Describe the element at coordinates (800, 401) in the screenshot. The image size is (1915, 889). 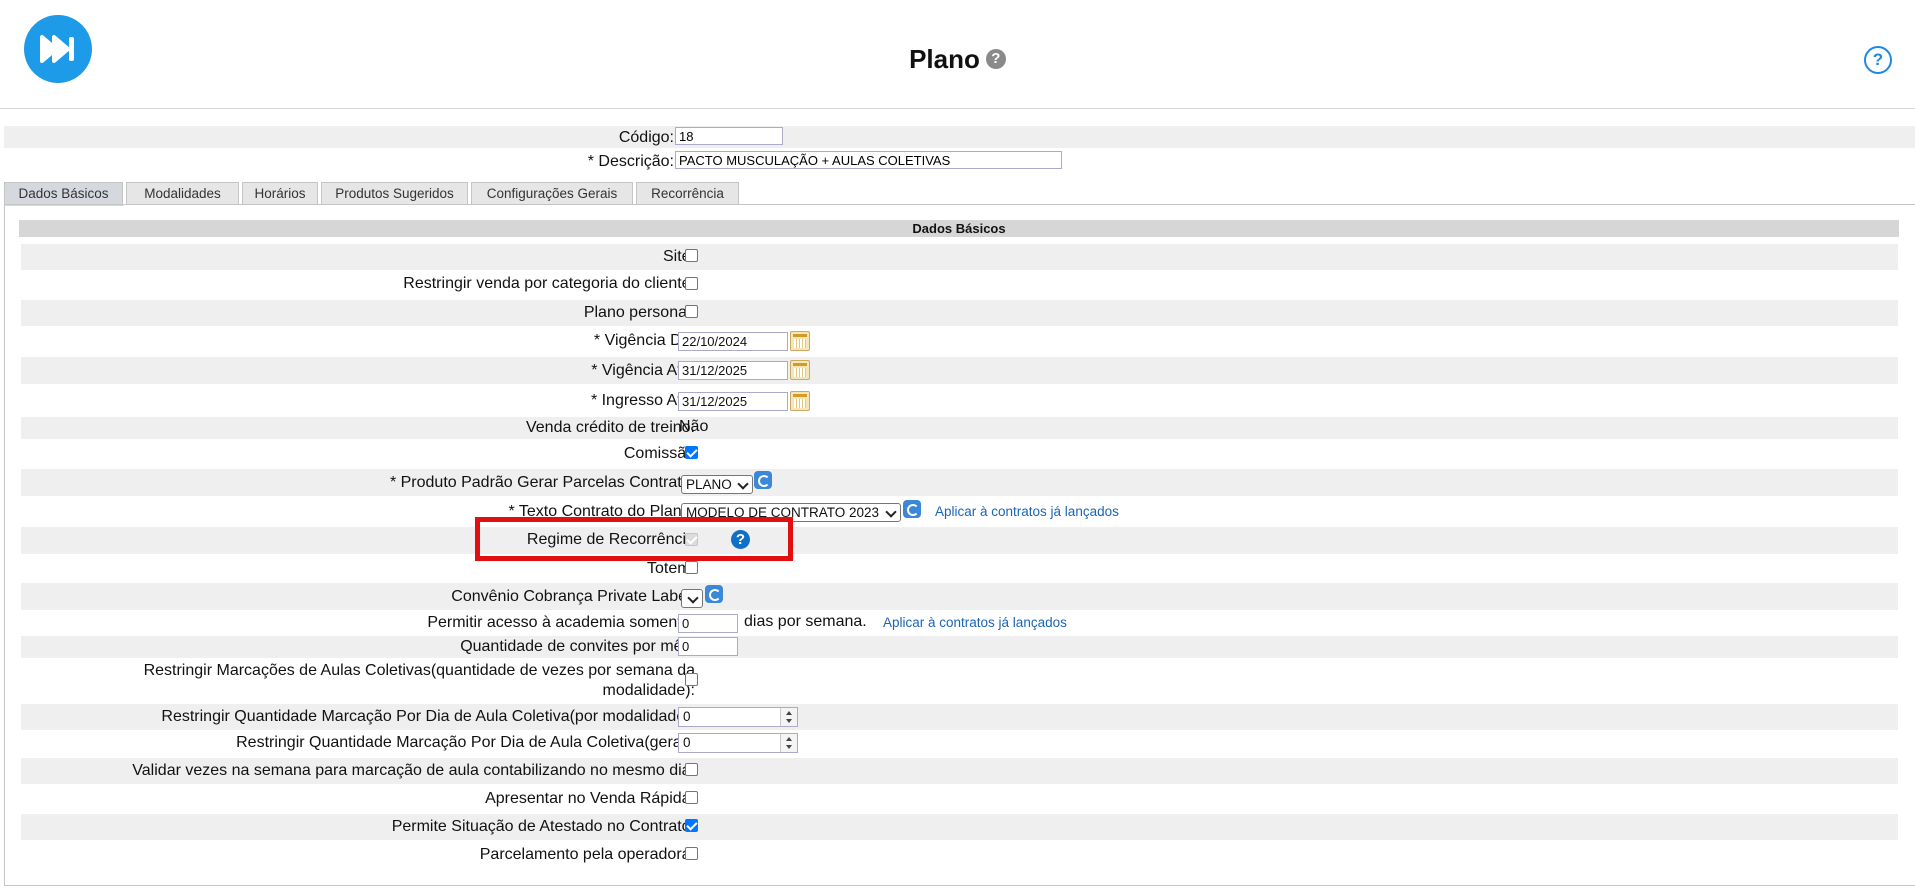
I see `ingresso-ate-calendar-icon` at that location.